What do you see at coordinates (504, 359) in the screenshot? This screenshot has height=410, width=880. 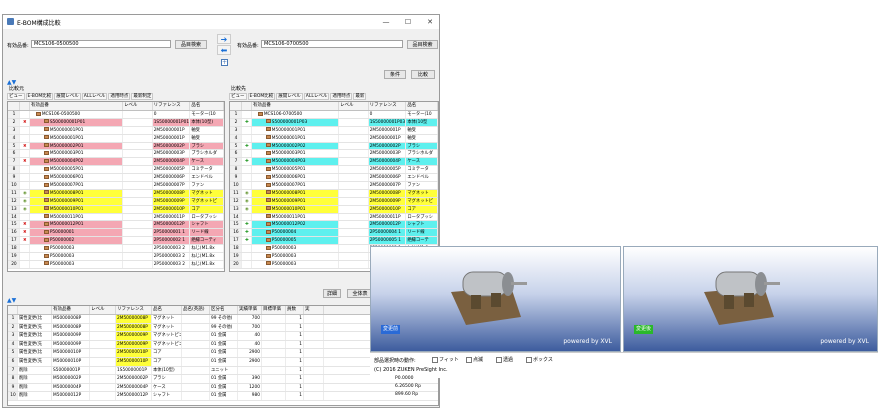 I see `transparent-option: 透過` at bounding box center [504, 359].